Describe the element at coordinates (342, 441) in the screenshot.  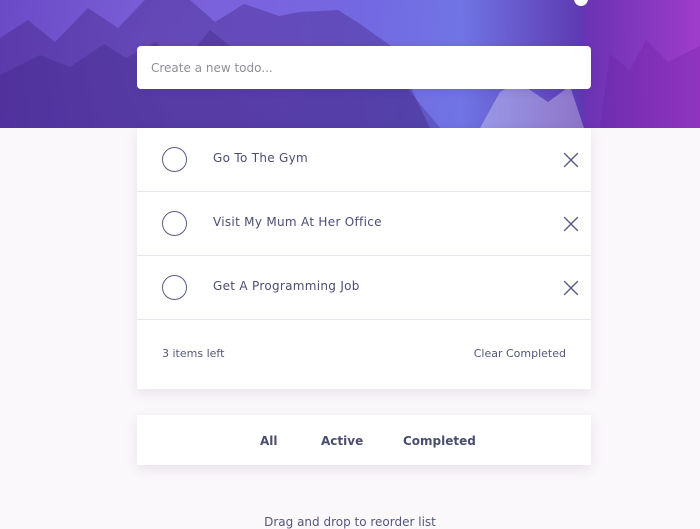
I see `filter-active: Active` at that location.